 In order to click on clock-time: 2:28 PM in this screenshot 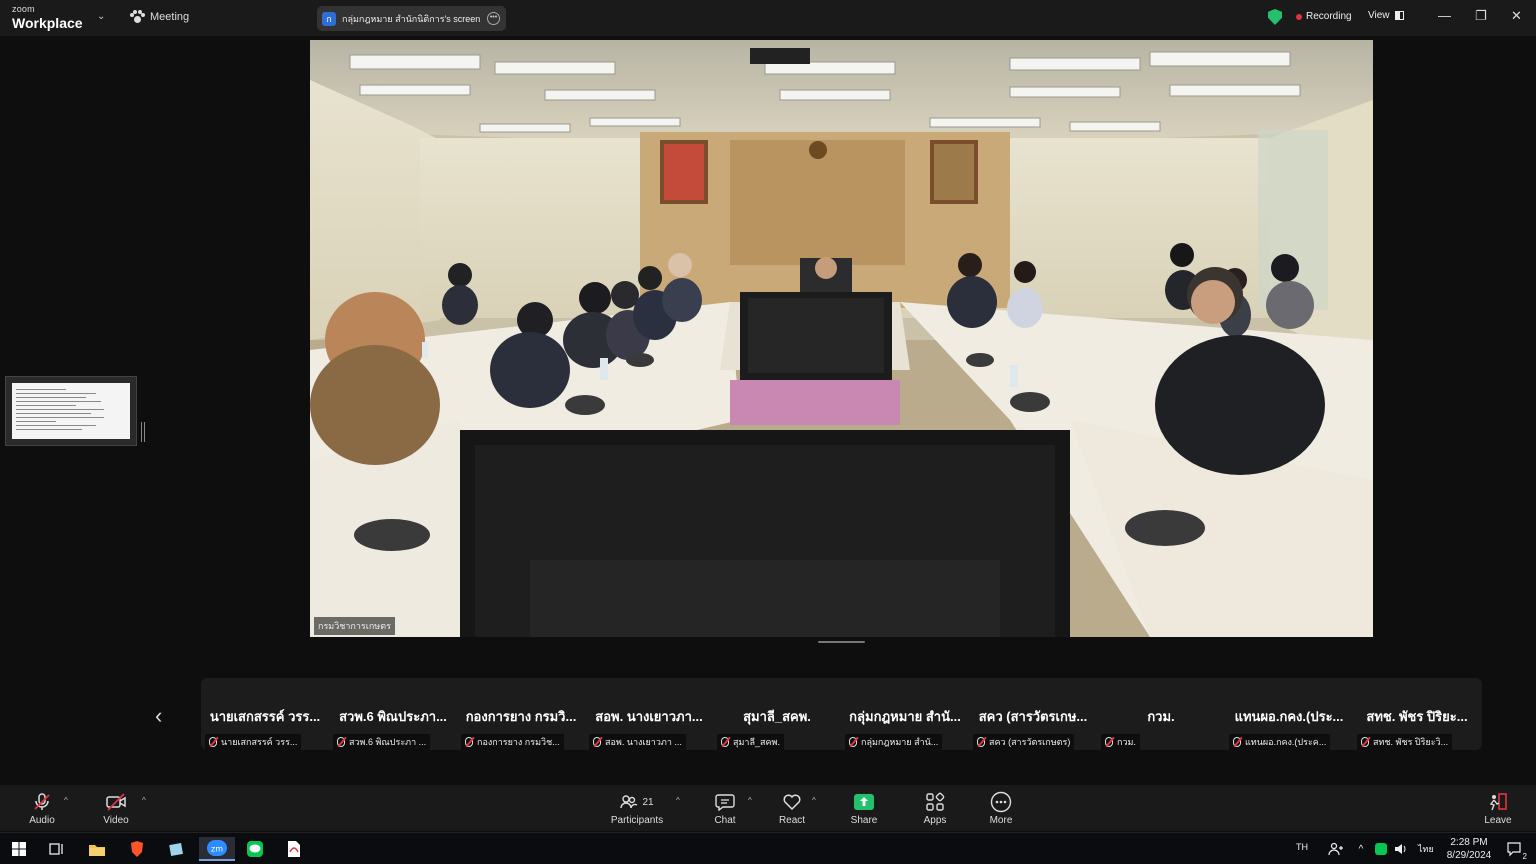, I will do `click(1469, 842)`.